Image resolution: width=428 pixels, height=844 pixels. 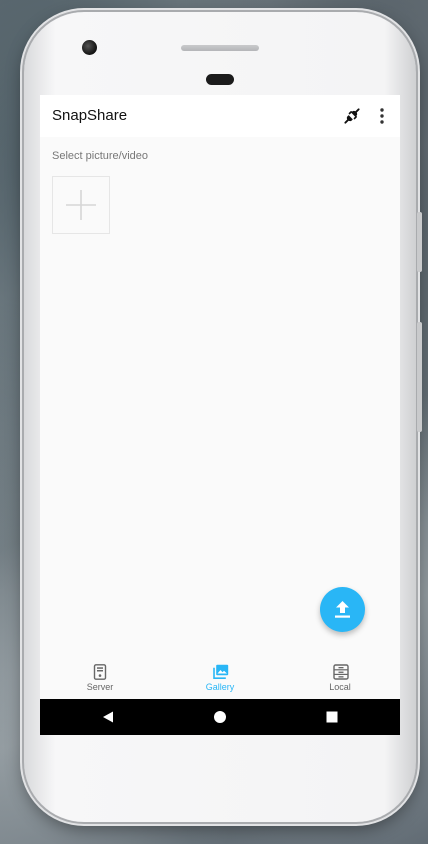 I want to click on nav-item-server: Server, so click(x=100, y=678).